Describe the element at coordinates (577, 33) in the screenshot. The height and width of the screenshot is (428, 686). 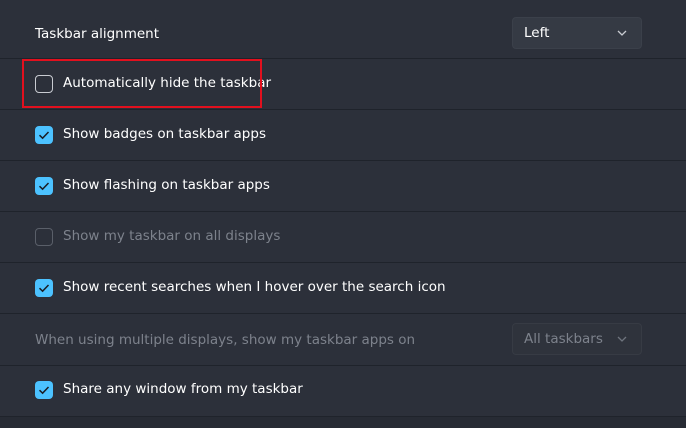
I see `taskbar-alignment-dropdown: Left` at that location.